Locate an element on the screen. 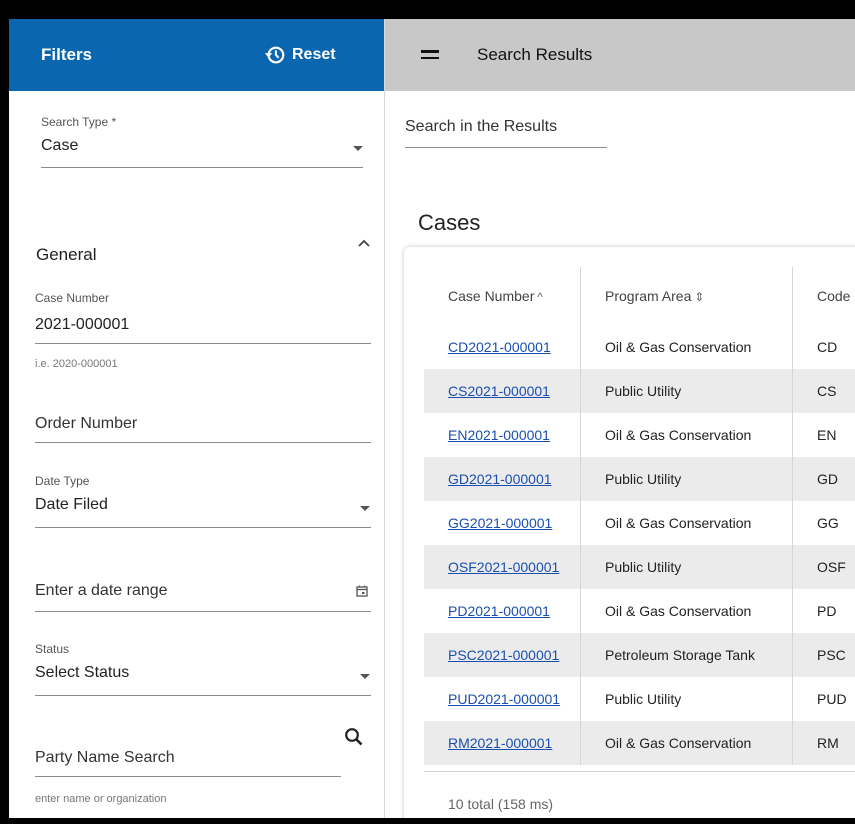 This screenshot has width=855, height=824. case-number-link: CD2021-000001 is located at coordinates (499, 347).